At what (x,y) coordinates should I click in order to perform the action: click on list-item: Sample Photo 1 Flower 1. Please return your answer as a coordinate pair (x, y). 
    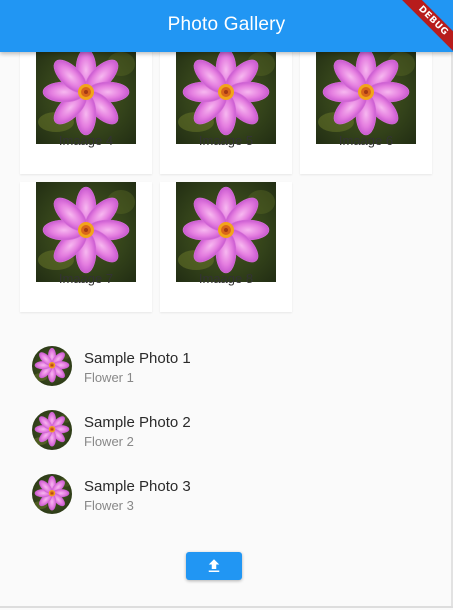
    Looking at the image, I should click on (232, 368).